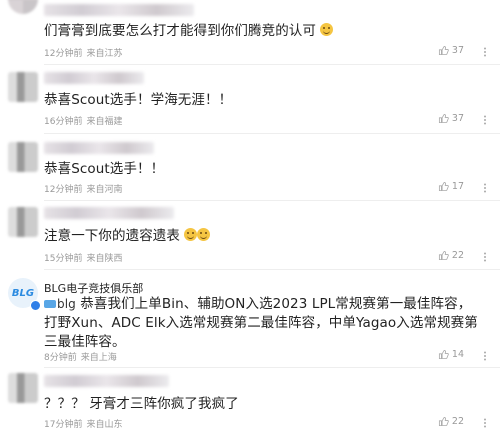  I want to click on comment-time: 8分钟前, so click(60, 358).